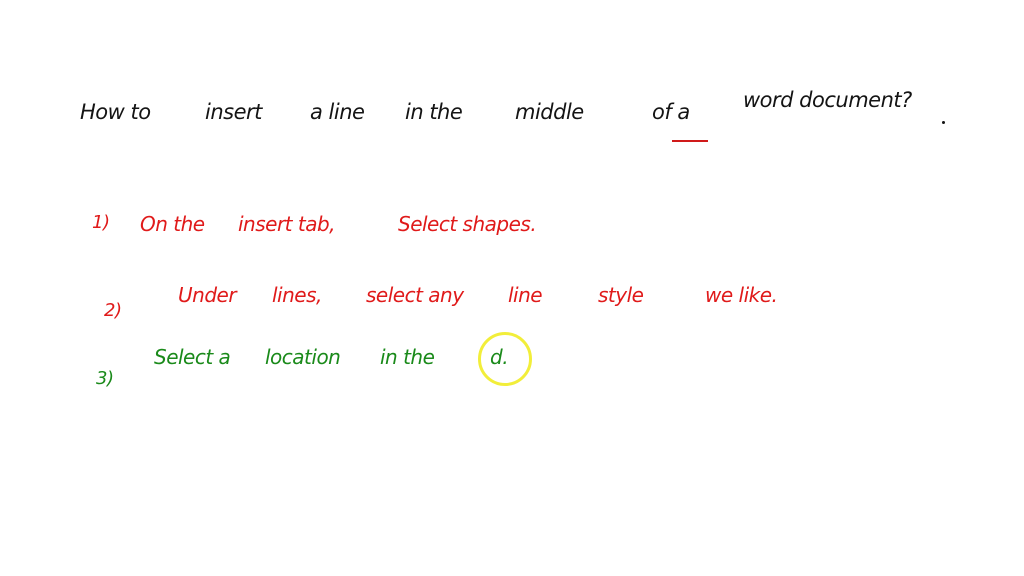  What do you see at coordinates (505, 359) in the screenshot?
I see `pen-cursor-highlight` at bounding box center [505, 359].